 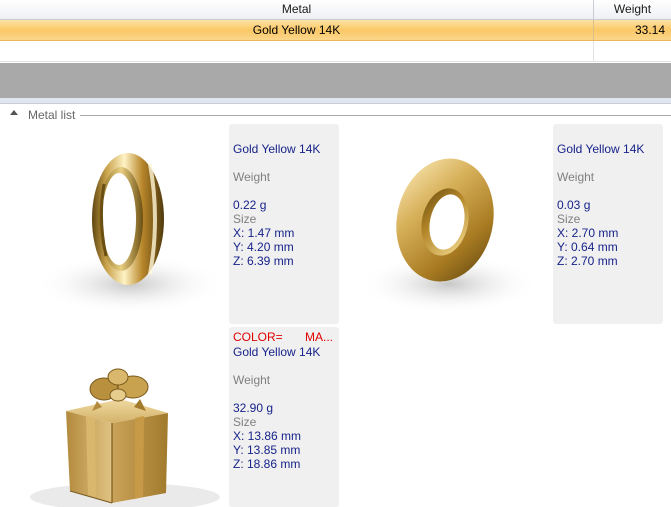 What do you see at coordinates (587, 247) in the screenshot?
I see `size-y: Y: 0.64 mm` at bounding box center [587, 247].